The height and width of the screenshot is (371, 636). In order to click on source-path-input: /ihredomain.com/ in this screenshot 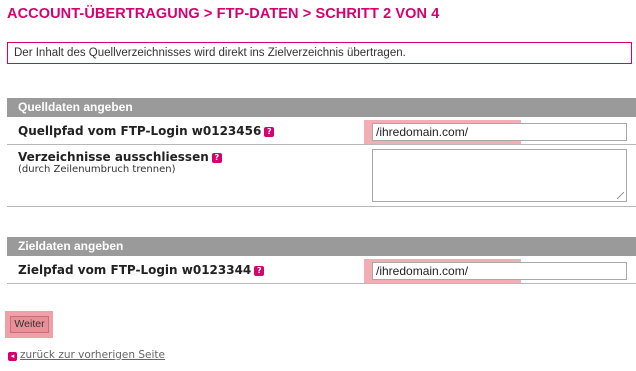, I will do `click(499, 132)`.